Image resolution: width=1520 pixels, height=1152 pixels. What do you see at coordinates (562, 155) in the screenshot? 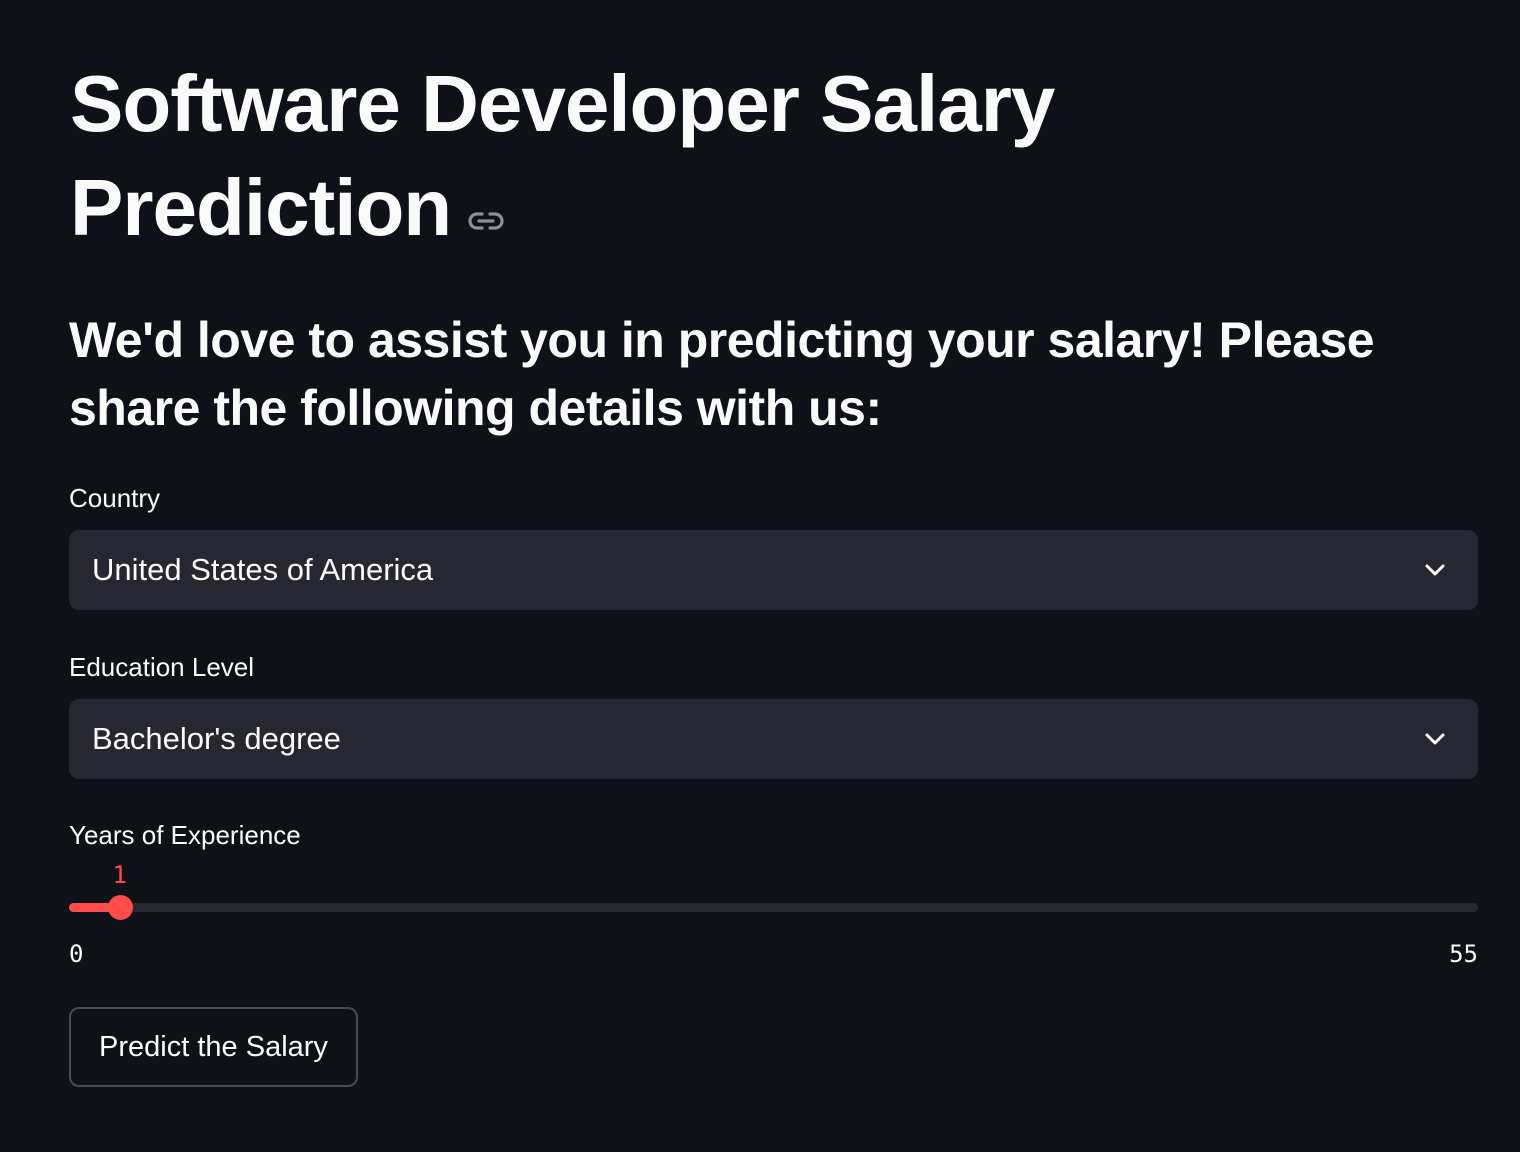
I see `page-title-text: Software Developer Salary Prediction` at bounding box center [562, 155].